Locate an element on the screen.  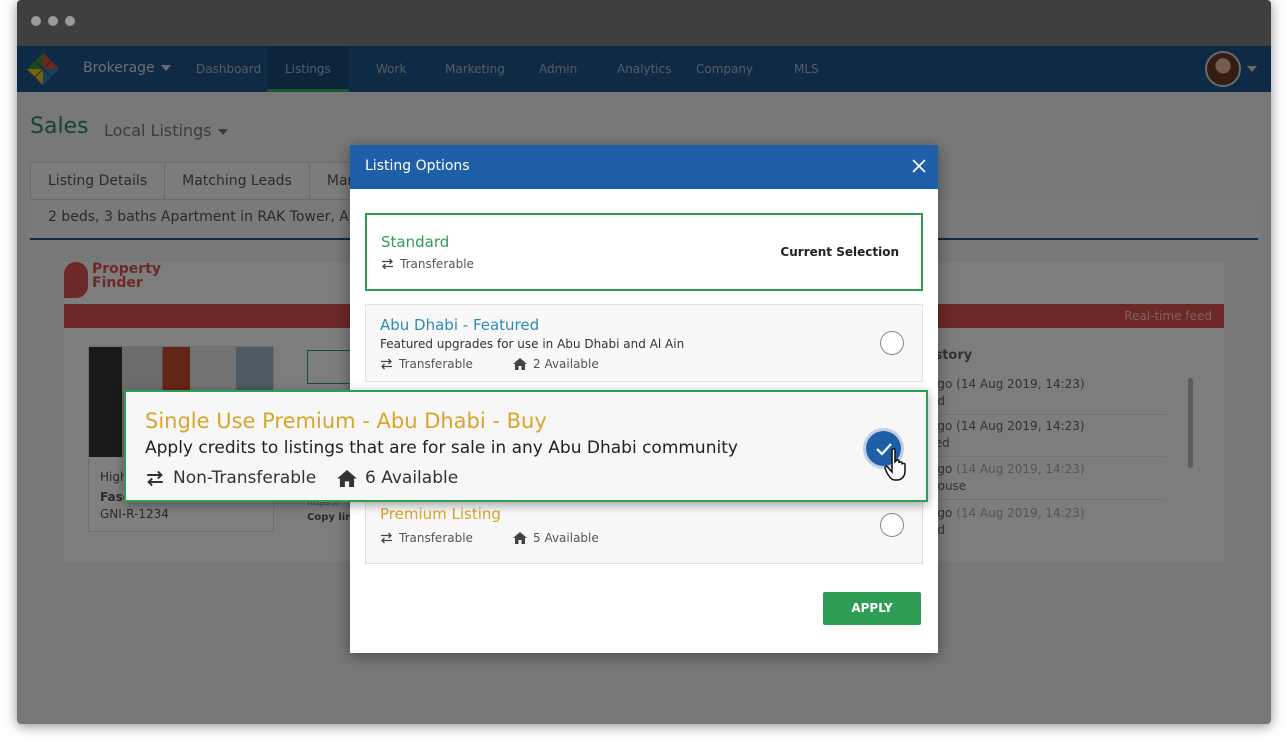
availability-label: 2 Available is located at coordinates (566, 364).